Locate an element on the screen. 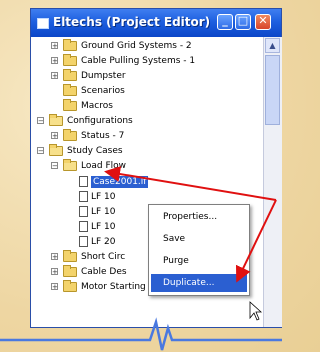  tree-item: + Status - 7 is located at coordinates (146, 136).